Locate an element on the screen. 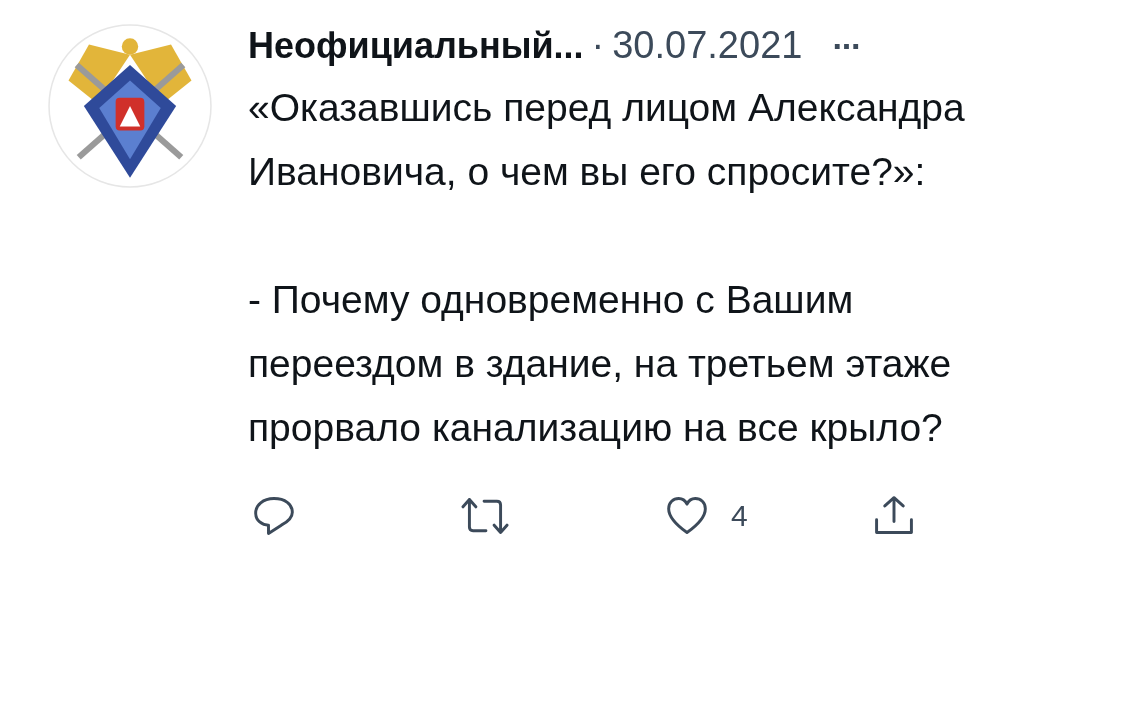 This screenshot has width=1125, height=718. like-count: 4 is located at coordinates (739, 516).